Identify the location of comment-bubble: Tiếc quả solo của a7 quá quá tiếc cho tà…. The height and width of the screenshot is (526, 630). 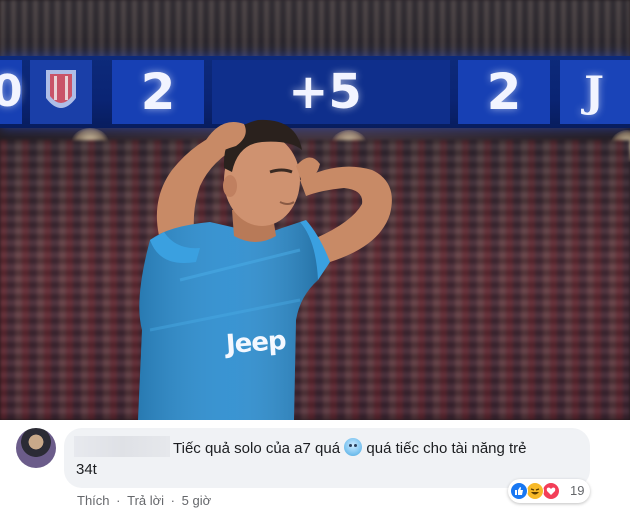
(327, 458).